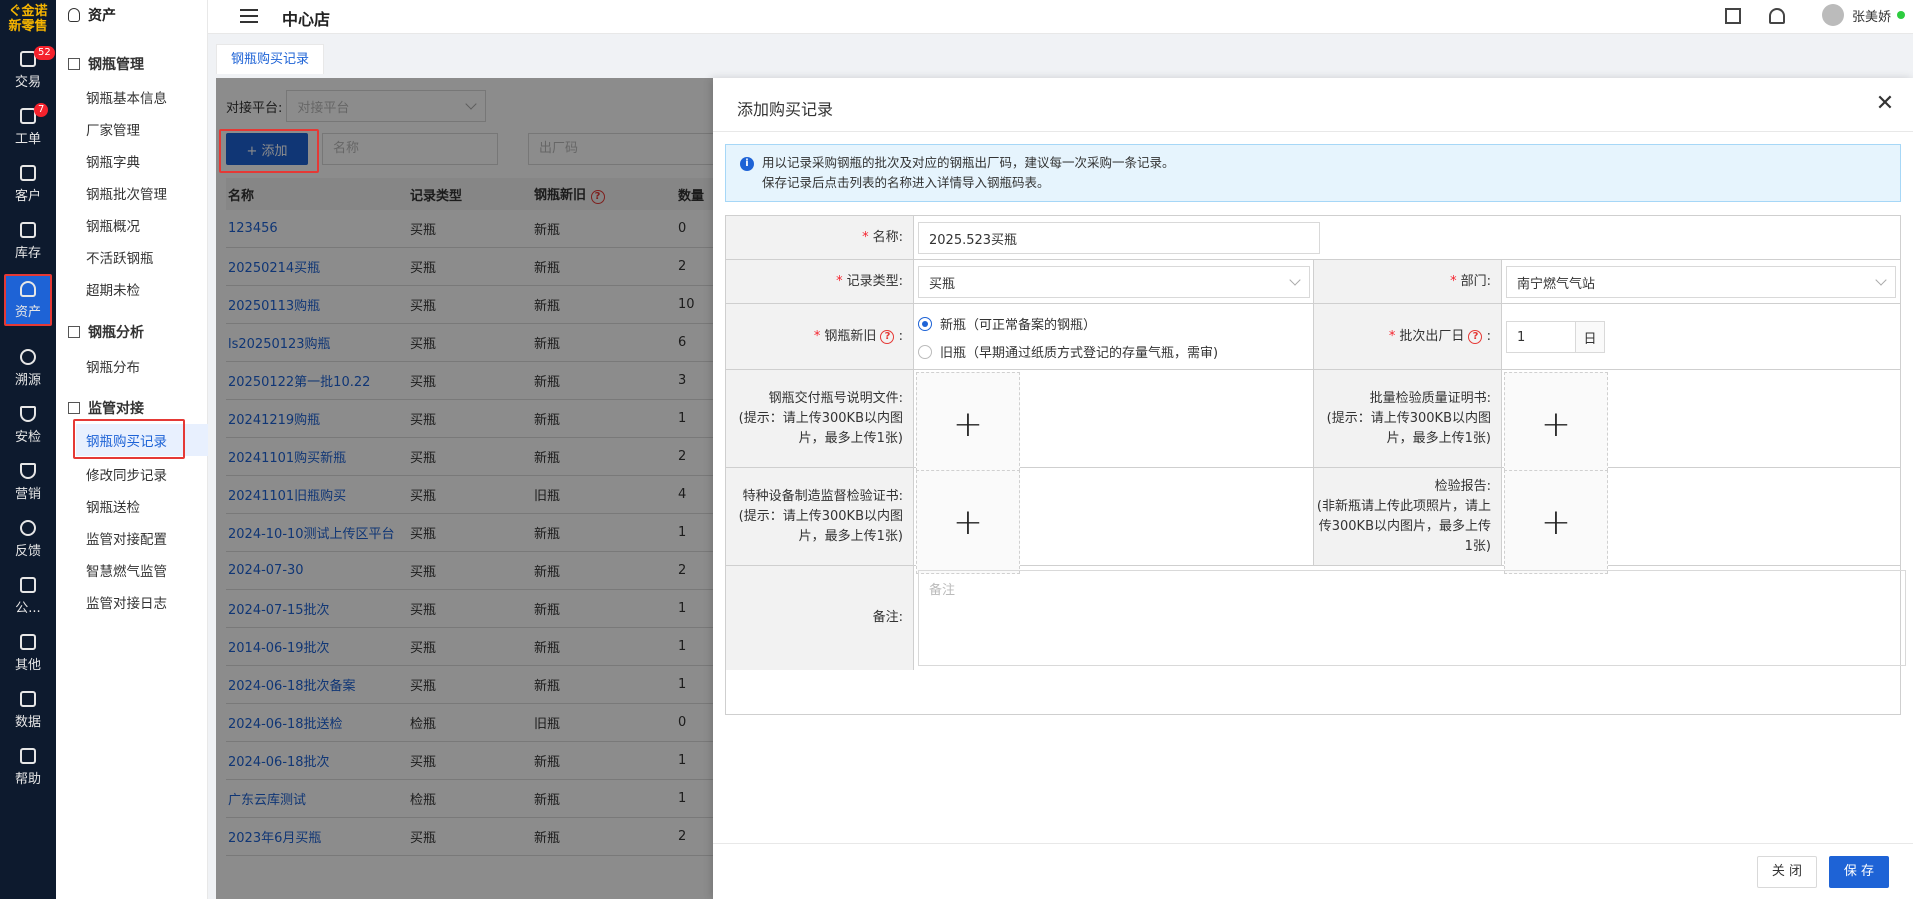 This screenshot has width=1919, height=899. Describe the element at coordinates (1114, 423) in the screenshot. I see `upload1-cell: +` at that location.